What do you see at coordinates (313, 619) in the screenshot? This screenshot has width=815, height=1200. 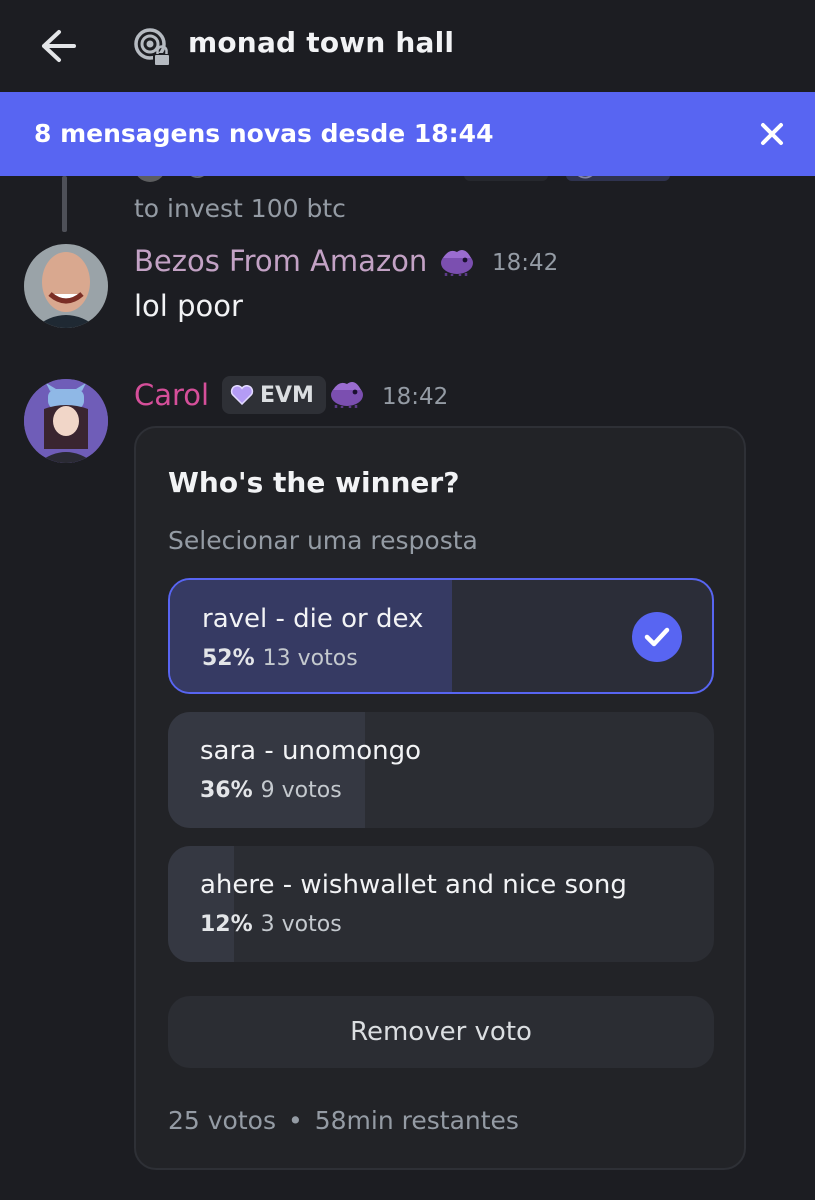 I see `poll-option-label: ravel - die or dex` at bounding box center [313, 619].